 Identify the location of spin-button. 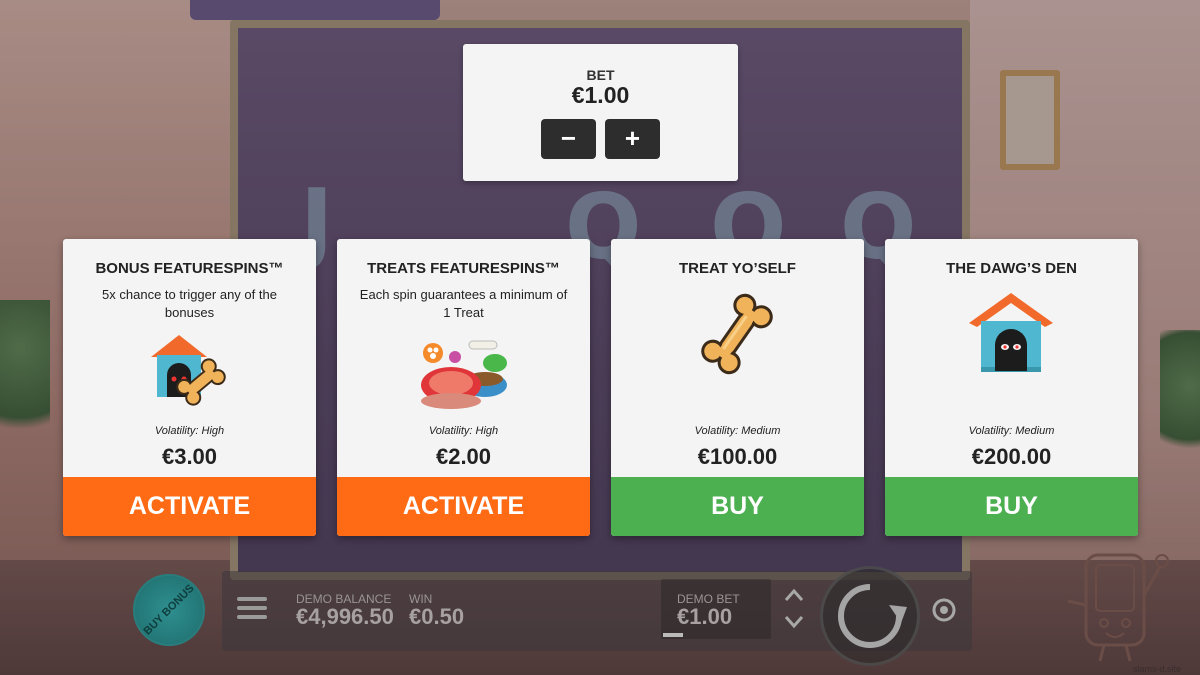
(870, 616).